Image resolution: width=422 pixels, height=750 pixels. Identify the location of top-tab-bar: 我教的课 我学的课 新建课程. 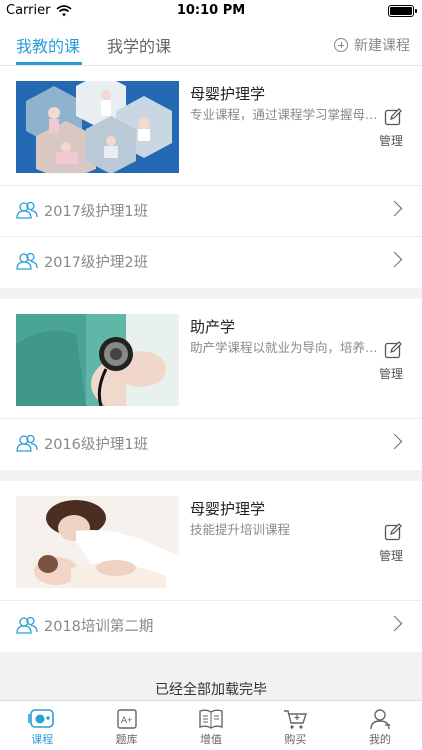
(211, 44).